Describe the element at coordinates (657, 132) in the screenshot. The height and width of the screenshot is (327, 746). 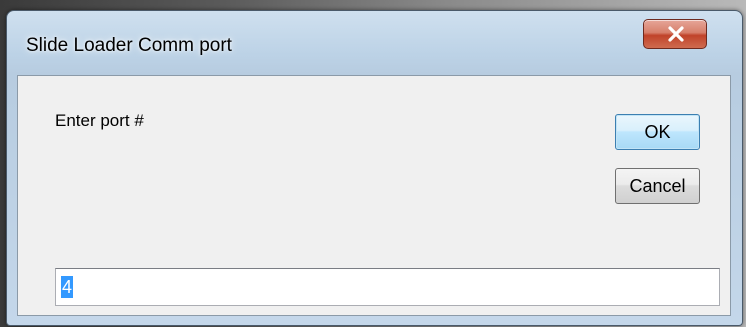
I see `ok-button: OK` at that location.